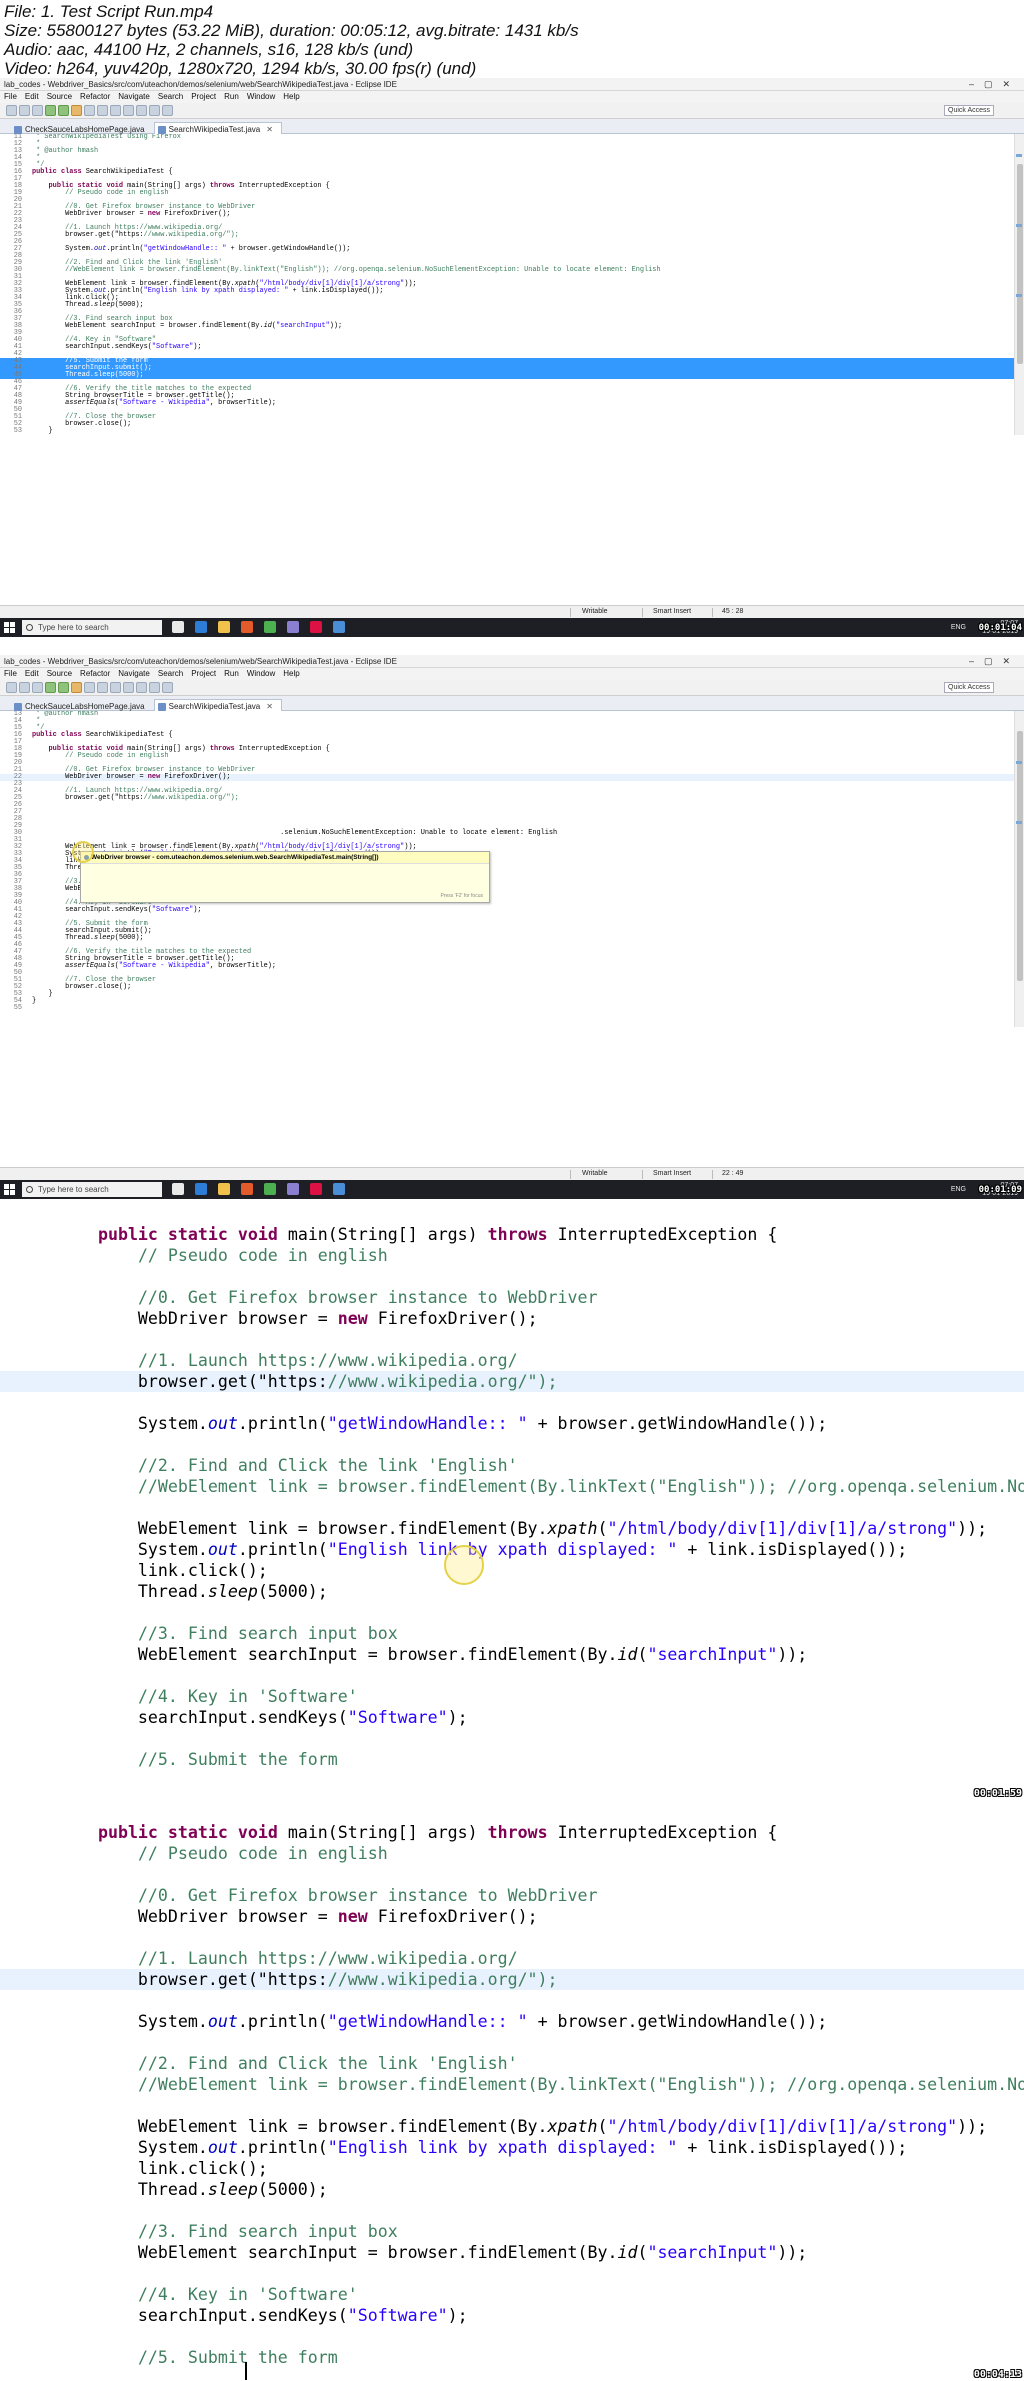  I want to click on code-line: WebDriver browser = new FirefoxDriver();, so click(512, 1916).